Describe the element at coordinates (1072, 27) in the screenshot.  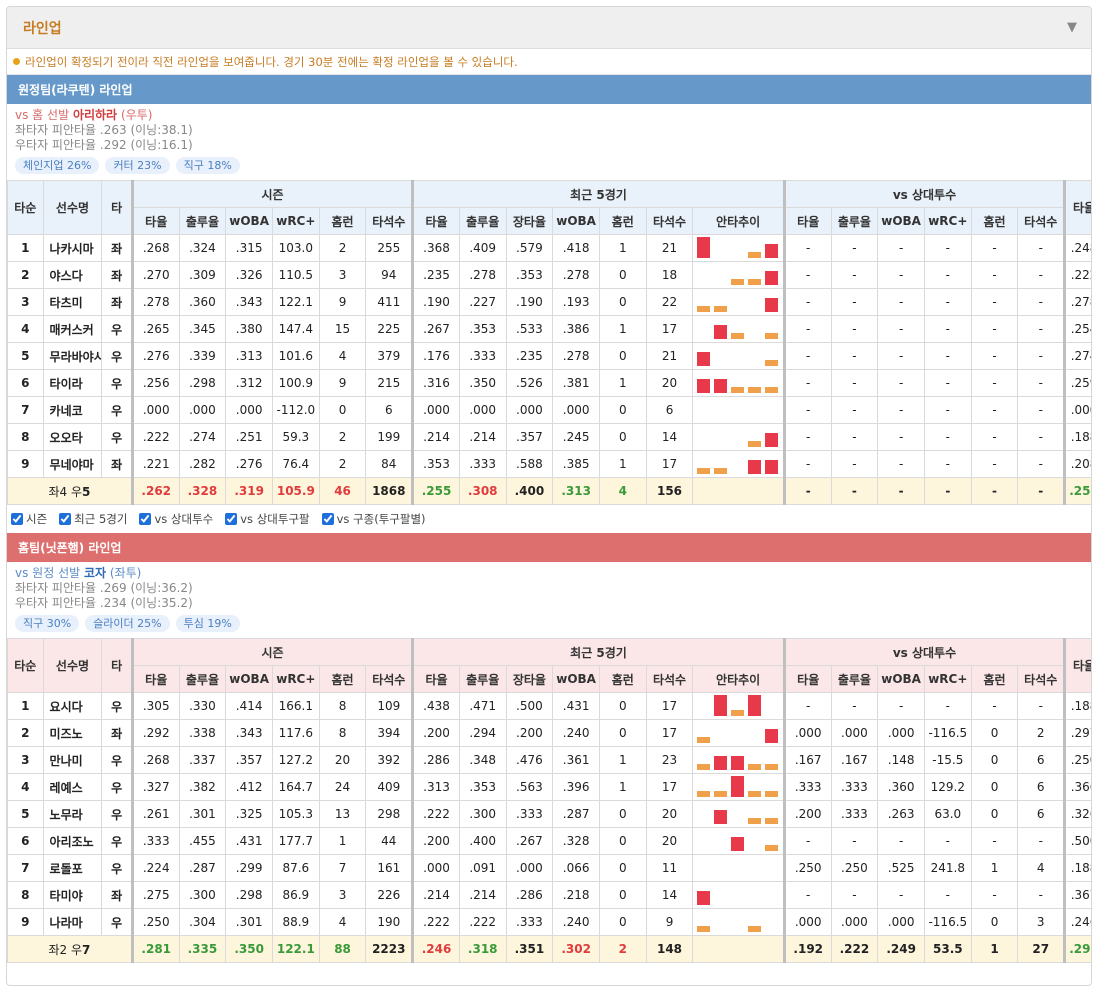
I see `collapse-triangle-icon: ▼` at that location.